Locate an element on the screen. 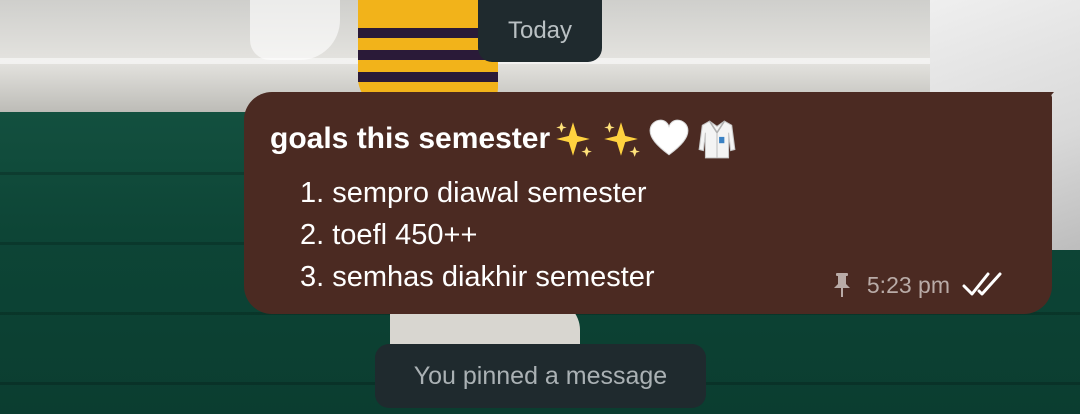  date-divider: Today is located at coordinates (540, 31).